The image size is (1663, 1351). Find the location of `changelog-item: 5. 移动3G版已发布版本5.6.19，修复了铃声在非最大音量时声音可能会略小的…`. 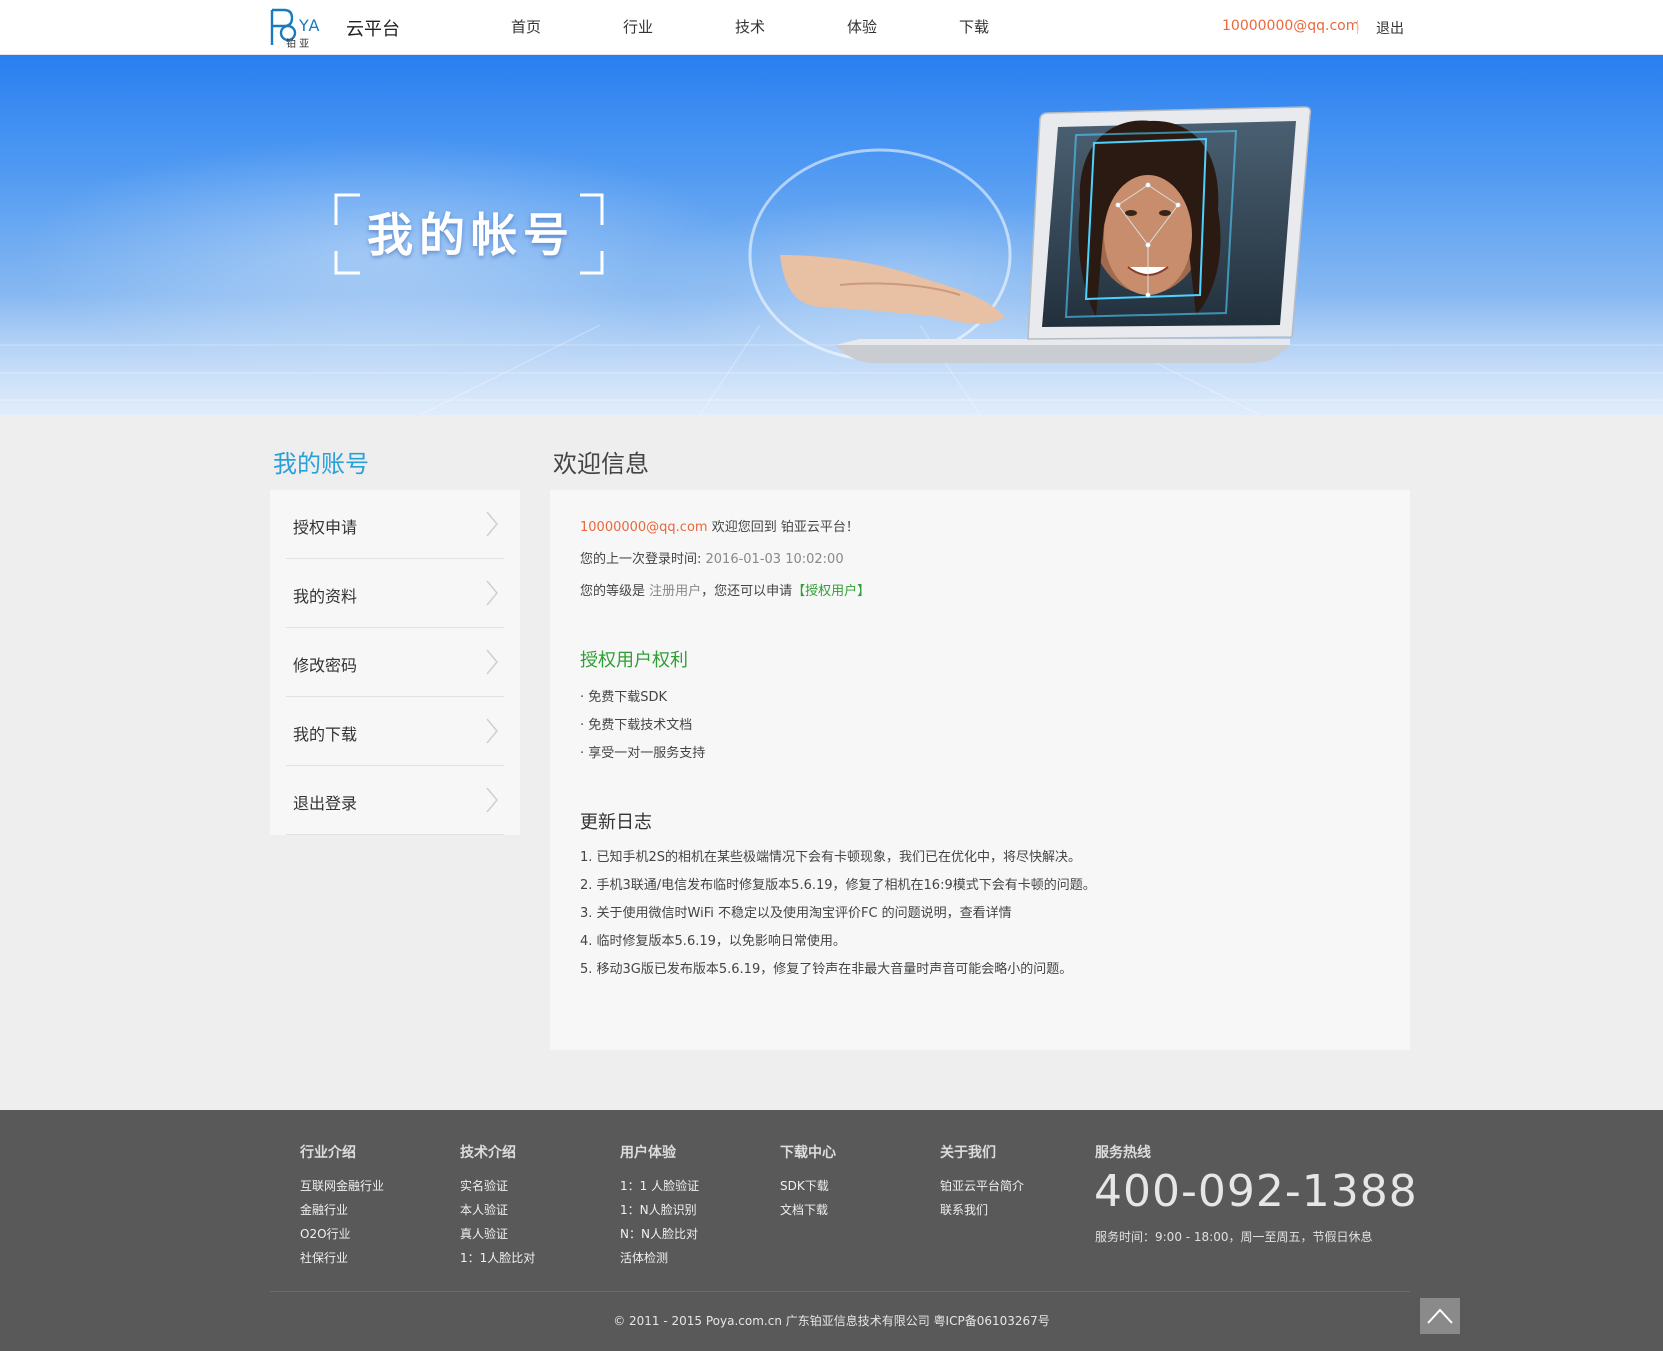

changelog-item: 5. 移动3G版已发布版本5.6.19，修复了铃声在非最大音量时声音可能会略小的… is located at coordinates (826, 969).